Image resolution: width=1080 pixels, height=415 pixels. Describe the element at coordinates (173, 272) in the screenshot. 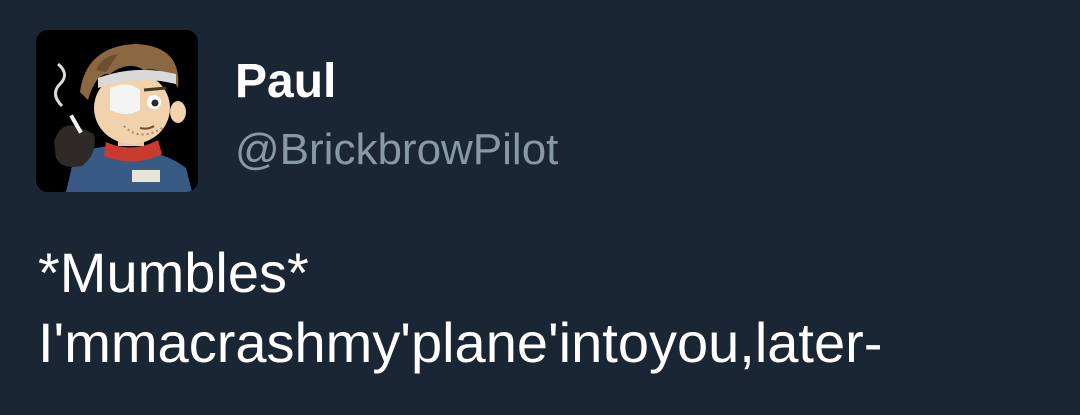

I see `tweet-line-1: *Mumbles*` at that location.